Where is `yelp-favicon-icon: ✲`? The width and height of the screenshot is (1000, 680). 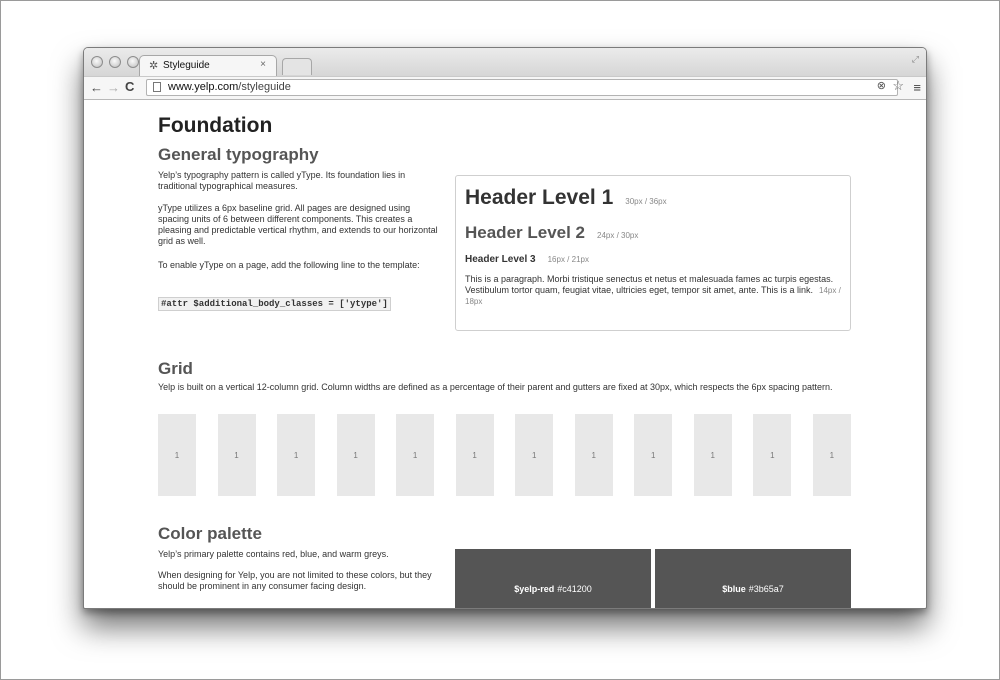
yelp-favicon-icon: ✲ is located at coordinates (154, 66).